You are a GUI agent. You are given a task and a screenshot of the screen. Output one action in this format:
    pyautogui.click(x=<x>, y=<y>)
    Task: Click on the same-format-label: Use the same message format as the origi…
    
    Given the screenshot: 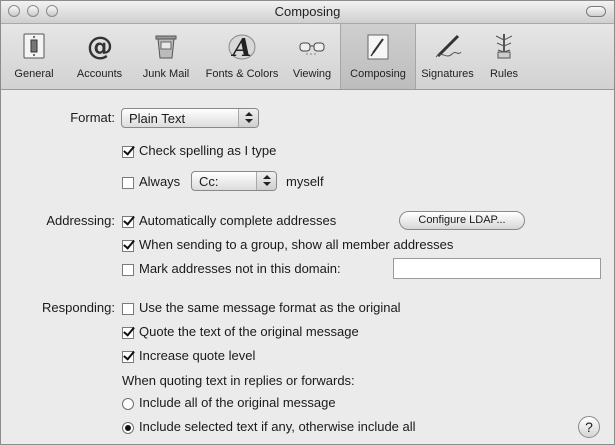 What is the action you would take?
    pyautogui.click(x=270, y=307)
    